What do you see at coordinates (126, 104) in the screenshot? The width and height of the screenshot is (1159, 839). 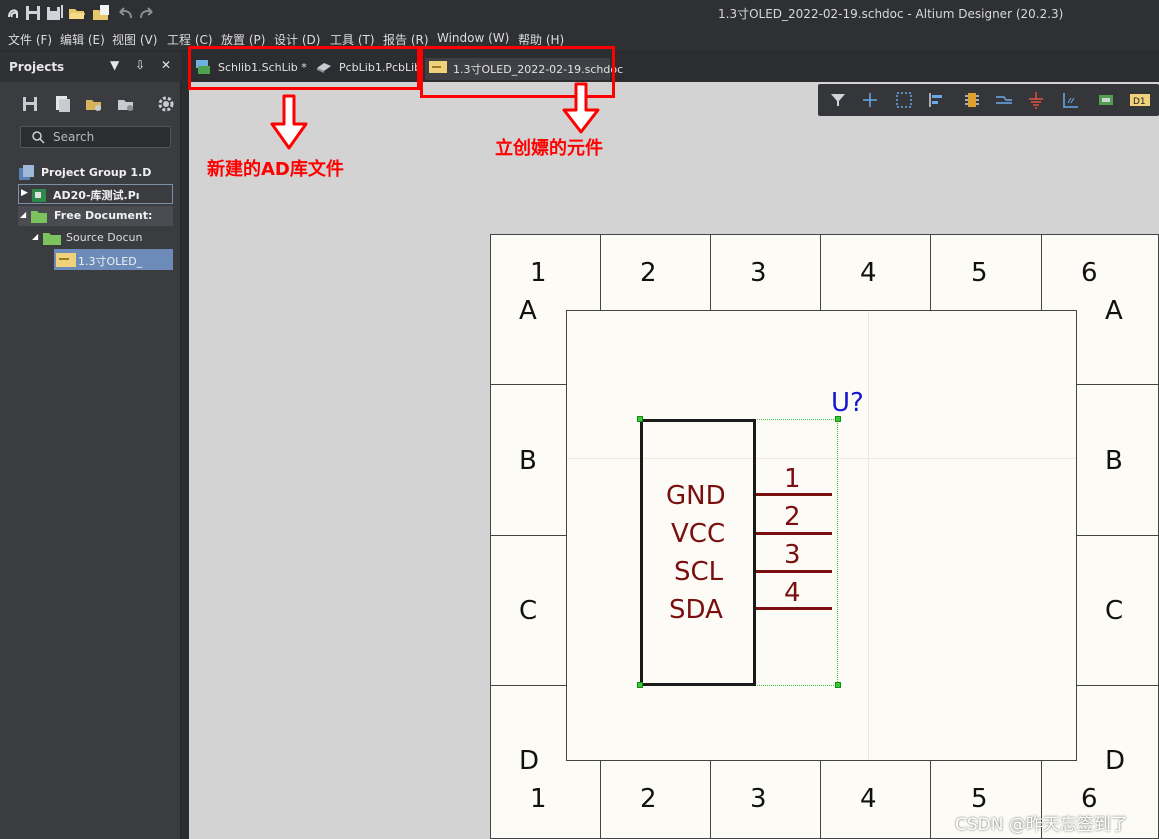 I see `project-folder-icon` at bounding box center [126, 104].